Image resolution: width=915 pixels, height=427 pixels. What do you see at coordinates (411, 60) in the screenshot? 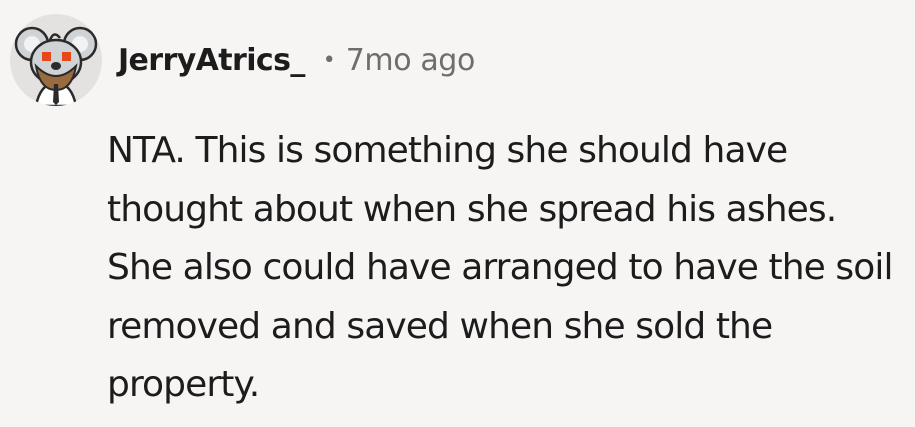
I see `timestamp: 7mo ago` at bounding box center [411, 60].